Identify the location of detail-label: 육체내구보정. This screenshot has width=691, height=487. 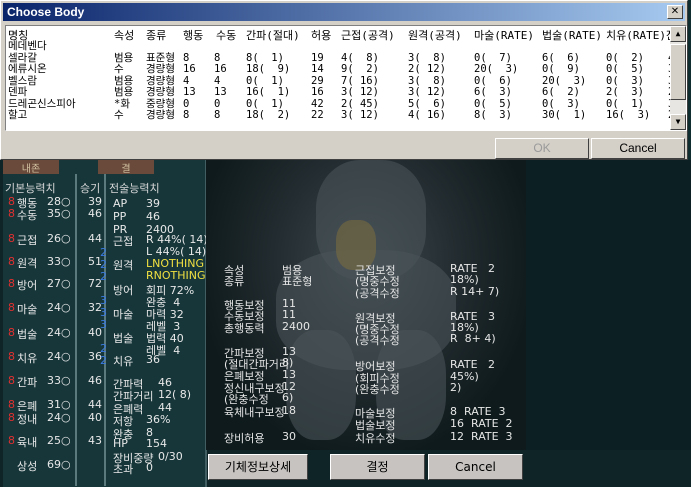
(254, 412).